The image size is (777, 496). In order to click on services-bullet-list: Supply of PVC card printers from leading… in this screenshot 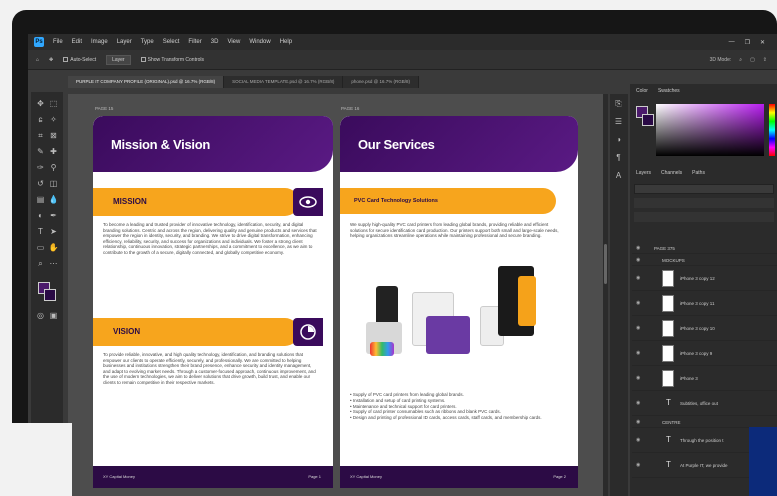, I will do `click(460, 406)`.